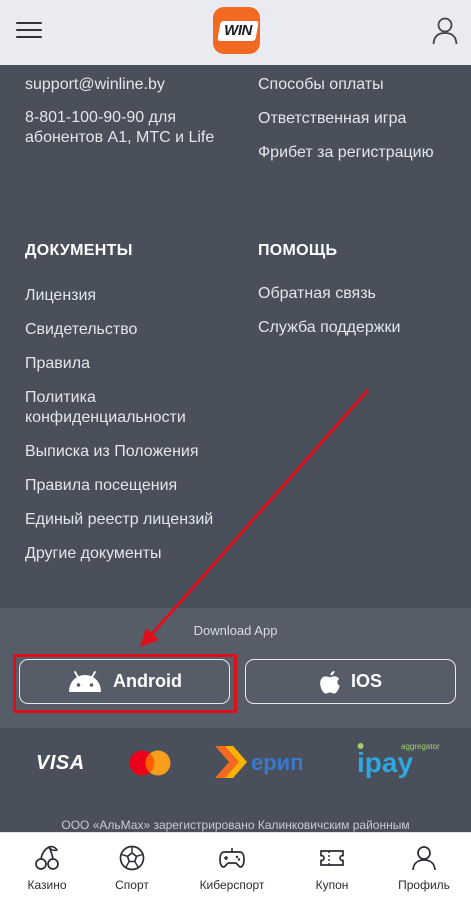 The height and width of the screenshot is (900, 471). What do you see at coordinates (130, 554) in the screenshot?
I see `other-documents-link: Другие документы` at bounding box center [130, 554].